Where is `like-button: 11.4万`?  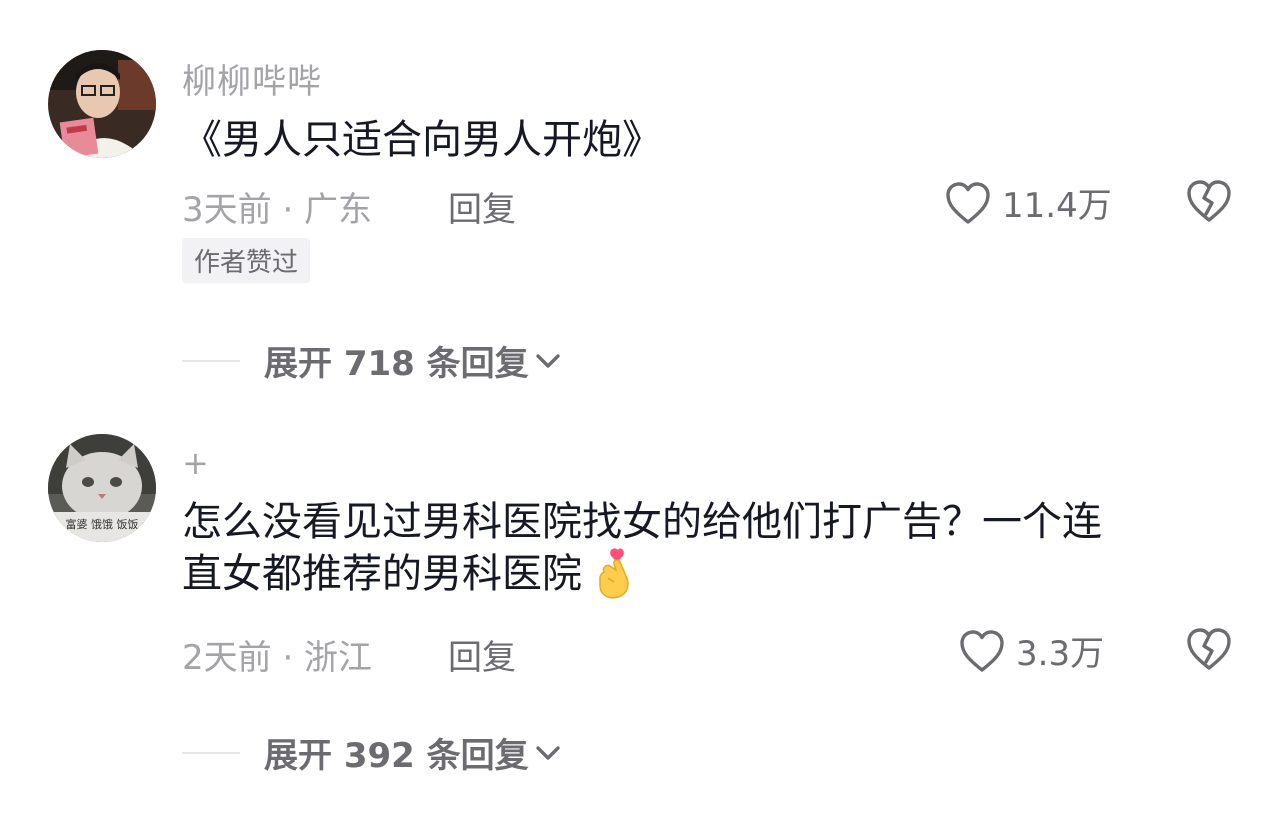 like-button: 11.4万 is located at coordinates (1028, 202).